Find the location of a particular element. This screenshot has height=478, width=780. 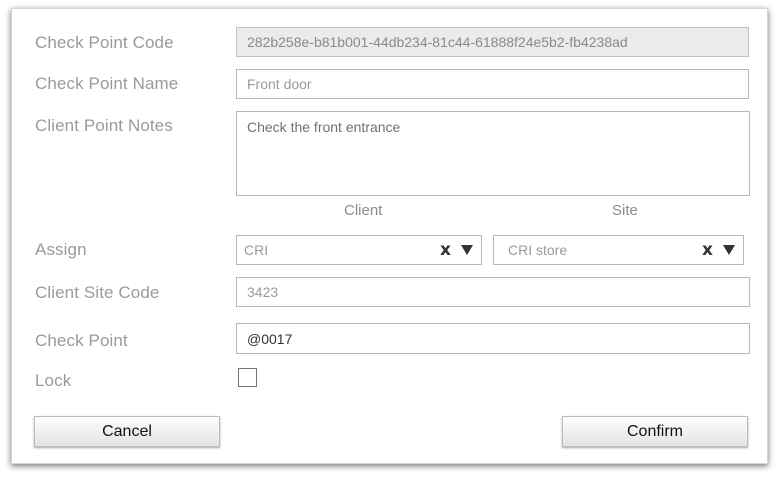

client-point-notes-label: Client Point Notes is located at coordinates (104, 125).